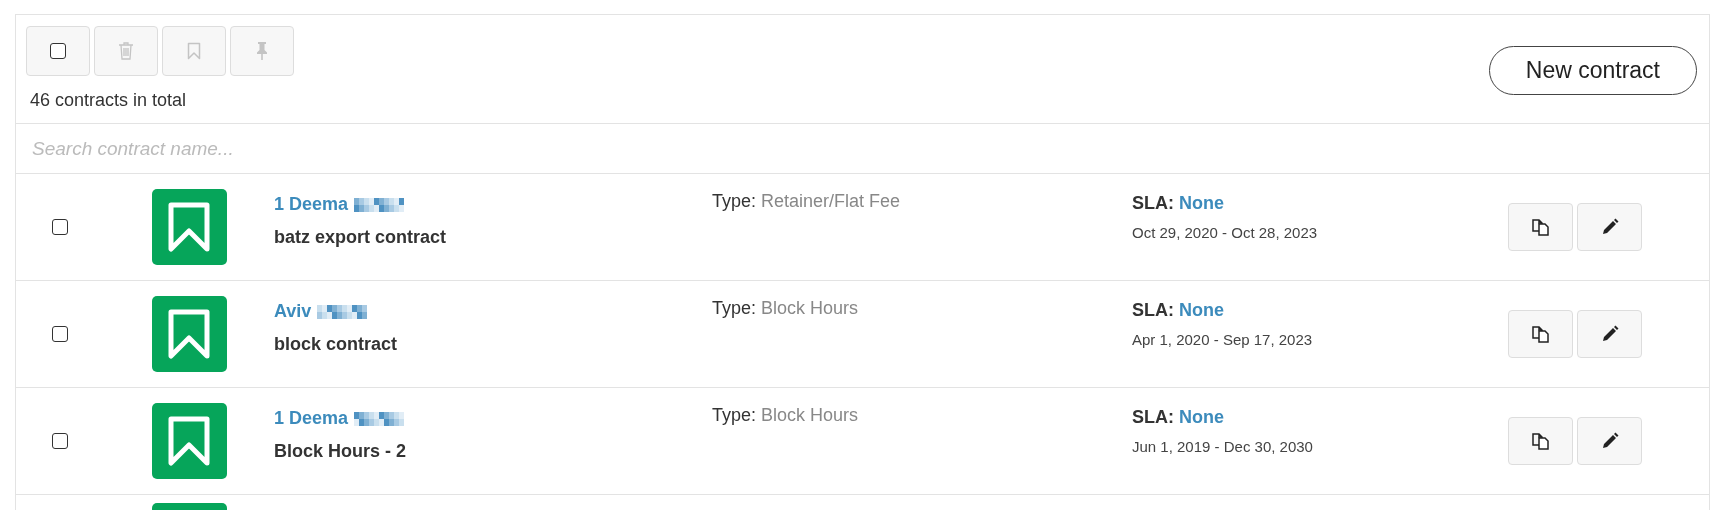  I want to click on pin-icon, so click(262, 51).